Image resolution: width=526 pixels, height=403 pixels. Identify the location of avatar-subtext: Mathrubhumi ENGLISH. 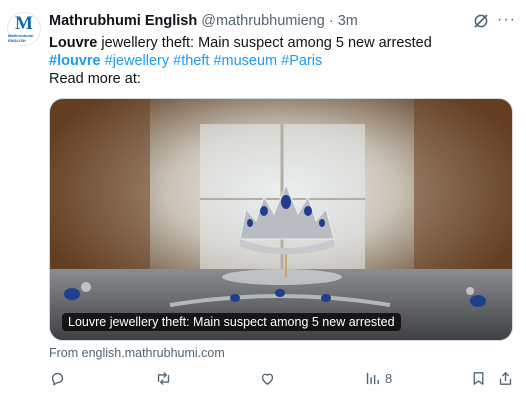
(21, 38).